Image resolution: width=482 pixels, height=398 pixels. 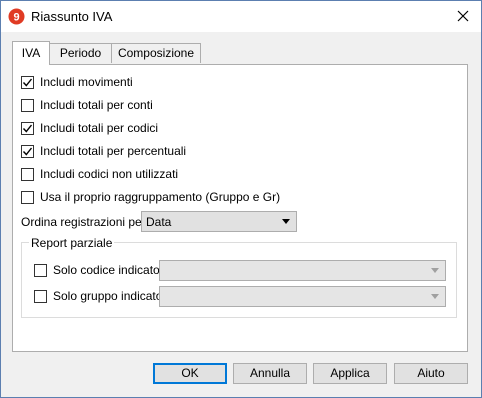 What do you see at coordinates (99, 128) in the screenshot?
I see `option-label: Includi totali per codici` at bounding box center [99, 128].